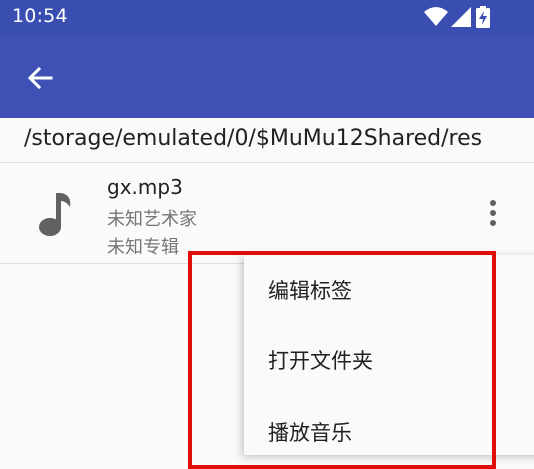 The width and height of the screenshot is (534, 469). I want to click on more-vertical-icon, so click(493, 213).